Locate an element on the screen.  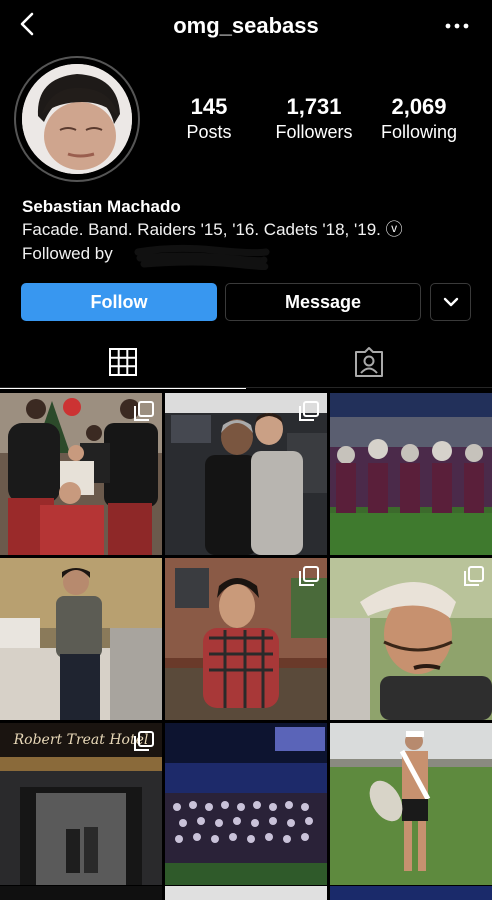
followers-count-value: 1,731 is located at coordinates (314, 106).